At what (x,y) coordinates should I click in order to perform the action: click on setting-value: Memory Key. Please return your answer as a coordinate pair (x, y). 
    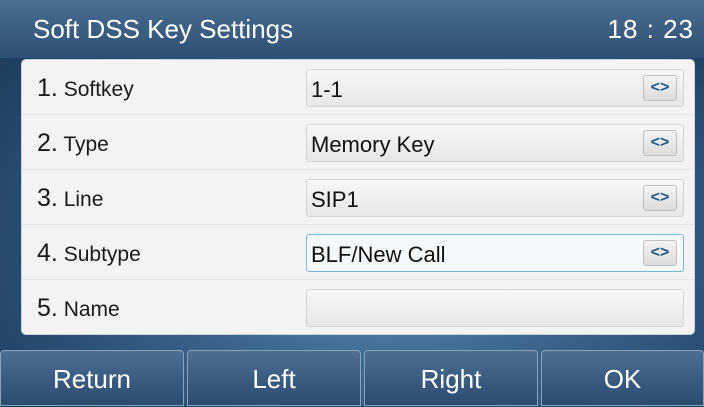
    Looking at the image, I should click on (373, 144).